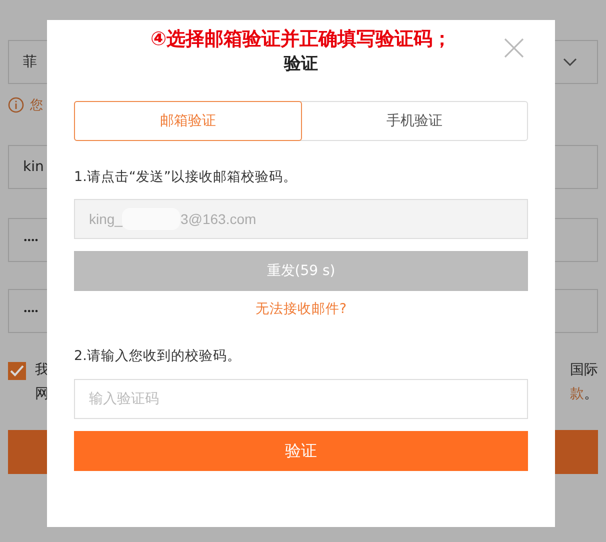 Image resolution: width=606 pixels, height=542 pixels. What do you see at coordinates (301, 309) in the screenshot?
I see `help-link: 无法接收邮件?` at bounding box center [301, 309].